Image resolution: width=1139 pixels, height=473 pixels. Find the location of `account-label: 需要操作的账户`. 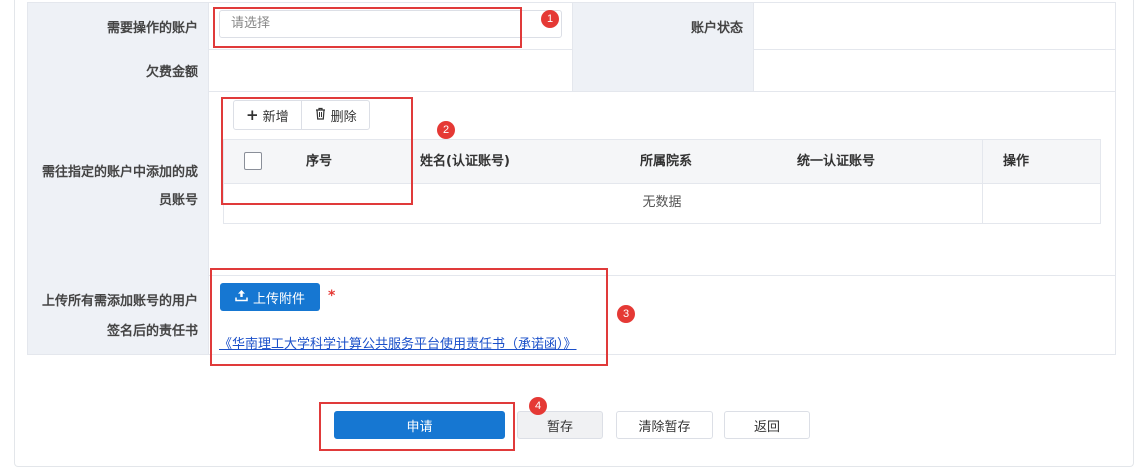

account-label: 需要操作的账户 is located at coordinates (118, 26).